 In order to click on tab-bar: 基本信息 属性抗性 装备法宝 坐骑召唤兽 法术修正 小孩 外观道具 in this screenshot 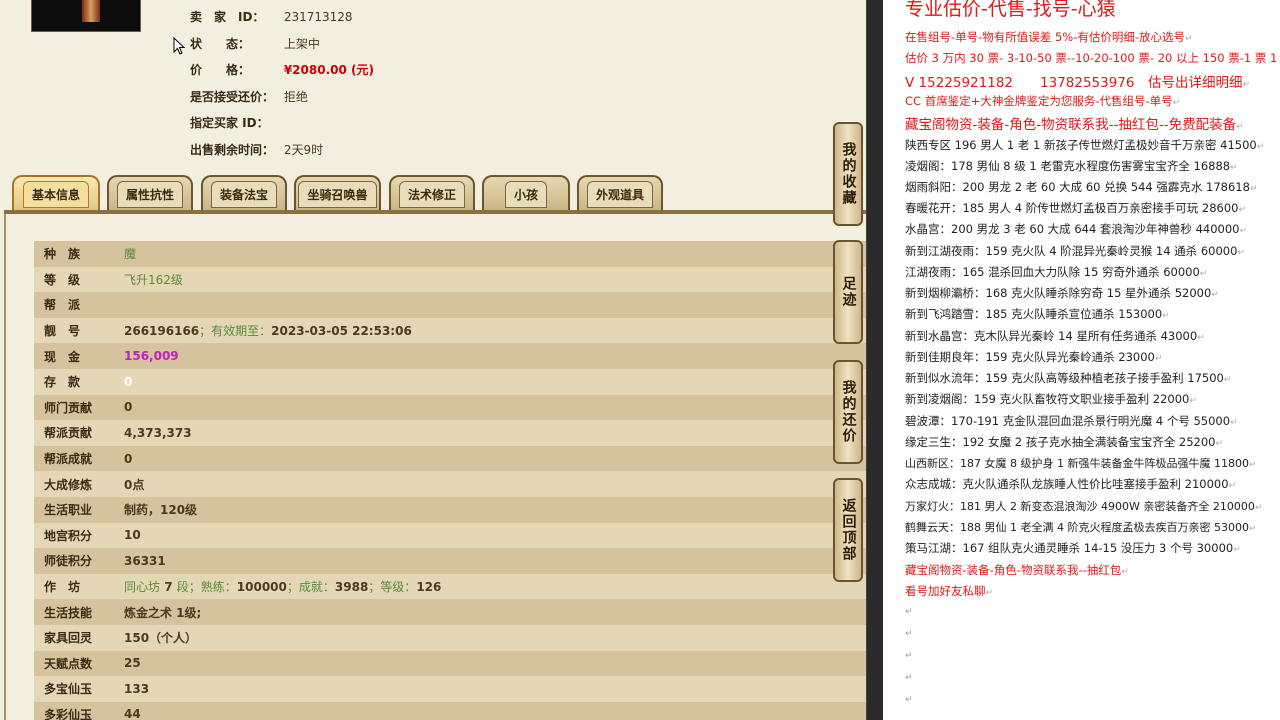, I will do `click(433, 195)`.